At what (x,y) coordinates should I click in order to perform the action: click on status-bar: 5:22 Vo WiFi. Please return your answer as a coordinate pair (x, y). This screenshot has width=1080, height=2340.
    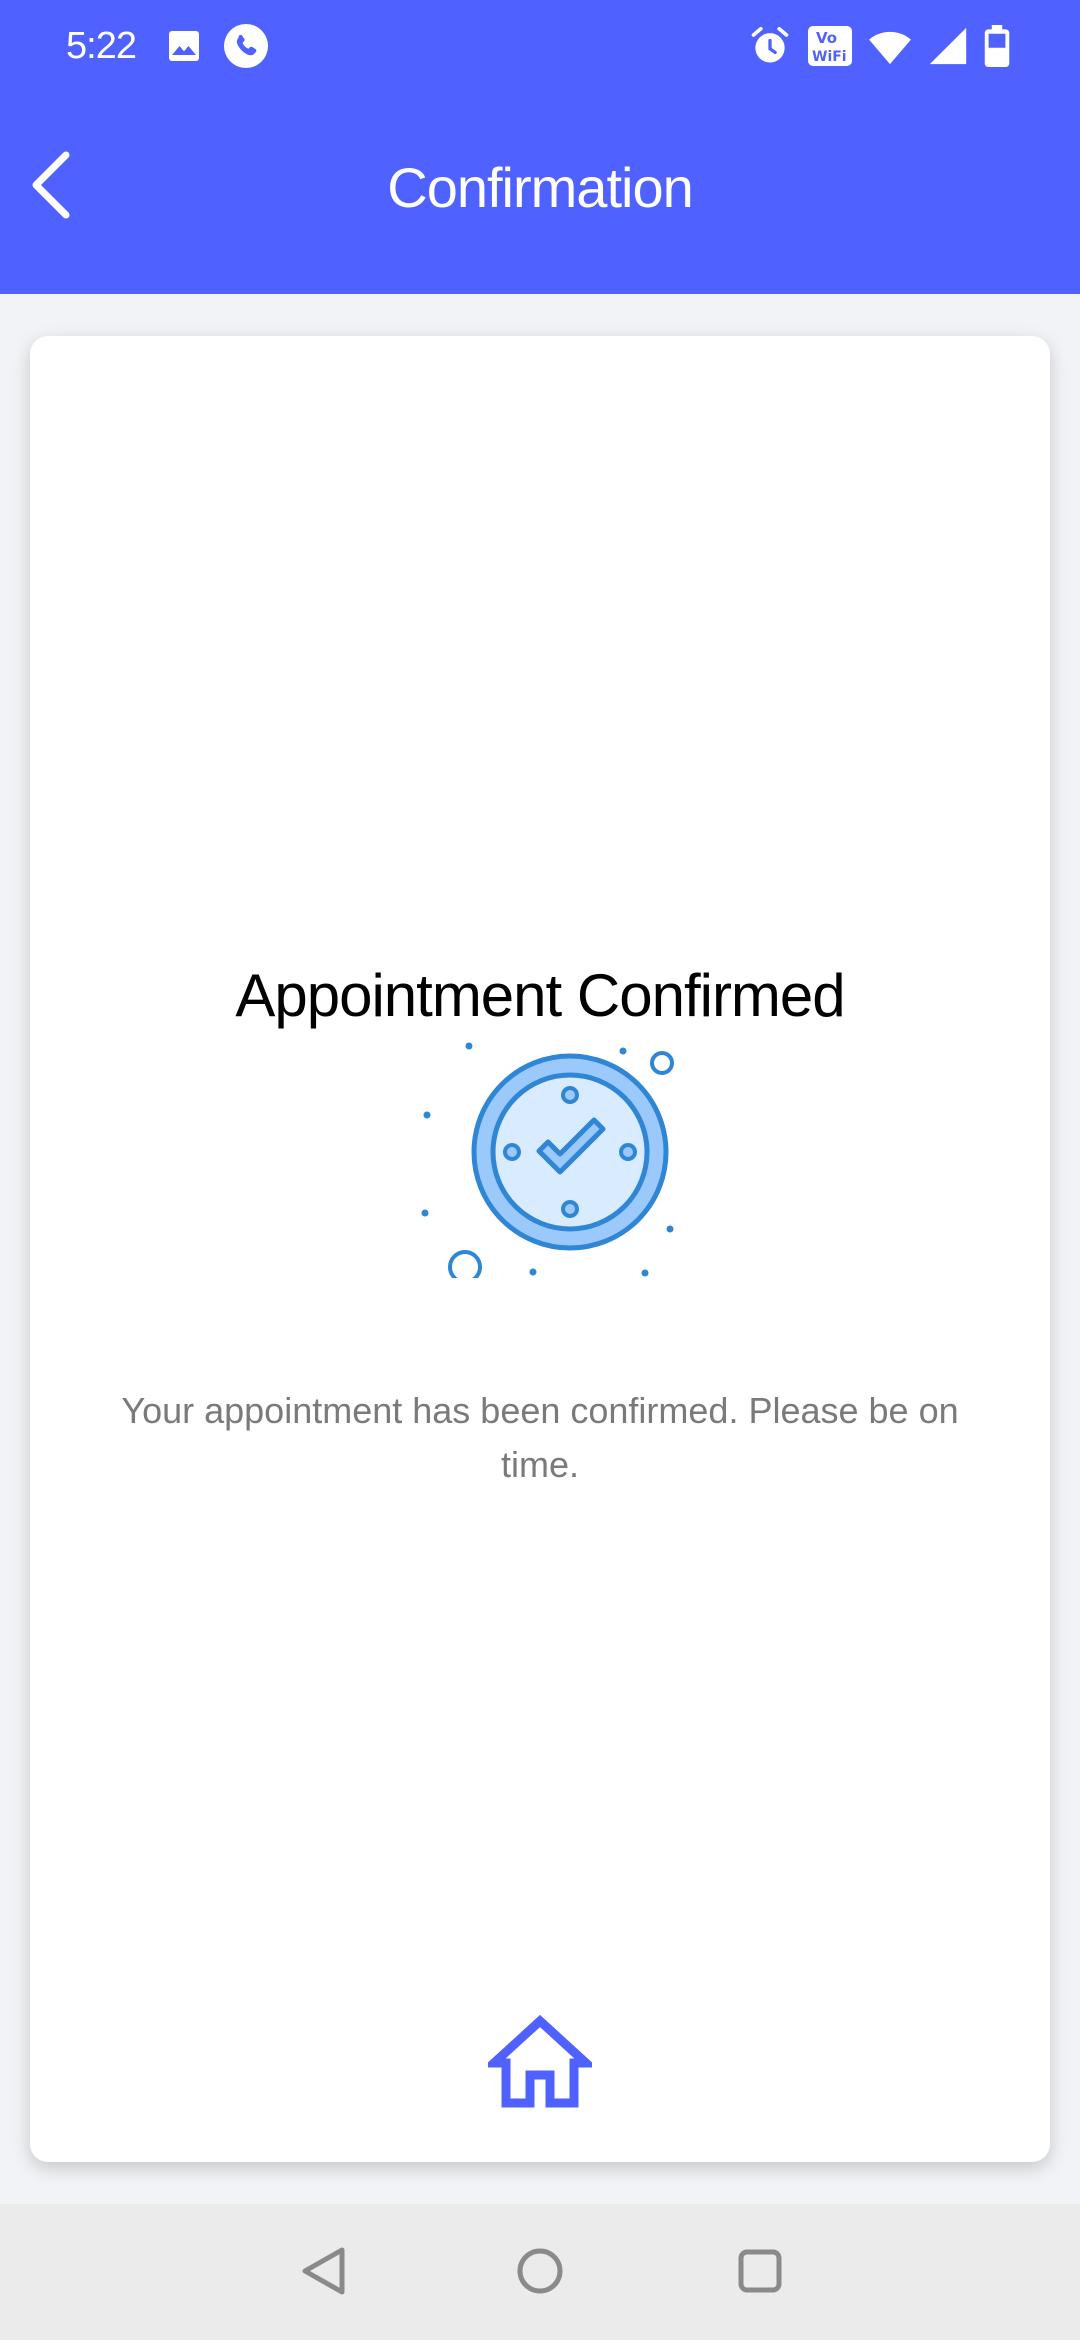
    Looking at the image, I should click on (540, 47).